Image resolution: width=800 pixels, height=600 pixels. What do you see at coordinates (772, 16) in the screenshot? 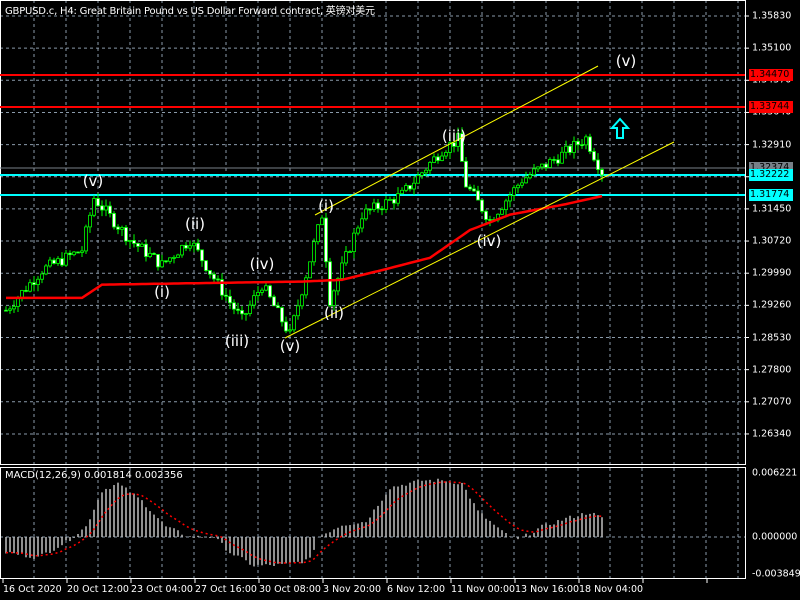
I see `price-axis-label: 1.35830` at bounding box center [772, 16].